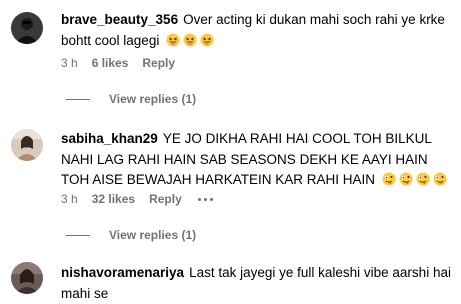  Describe the element at coordinates (122, 272) in the screenshot. I see `comment-username: nishavoramenariya` at that location.